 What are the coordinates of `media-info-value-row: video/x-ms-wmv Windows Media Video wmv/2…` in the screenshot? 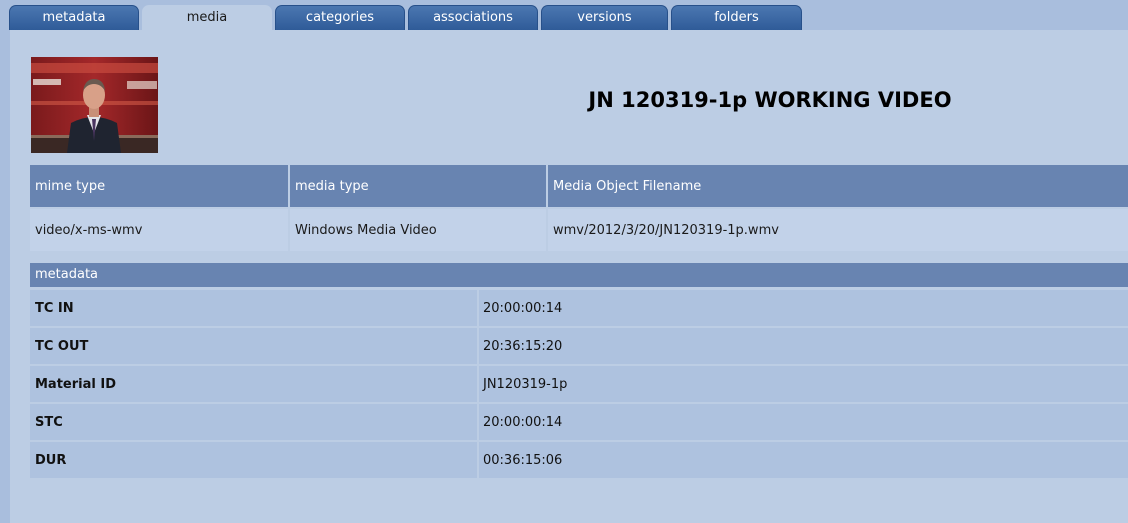 It's located at (579, 230).